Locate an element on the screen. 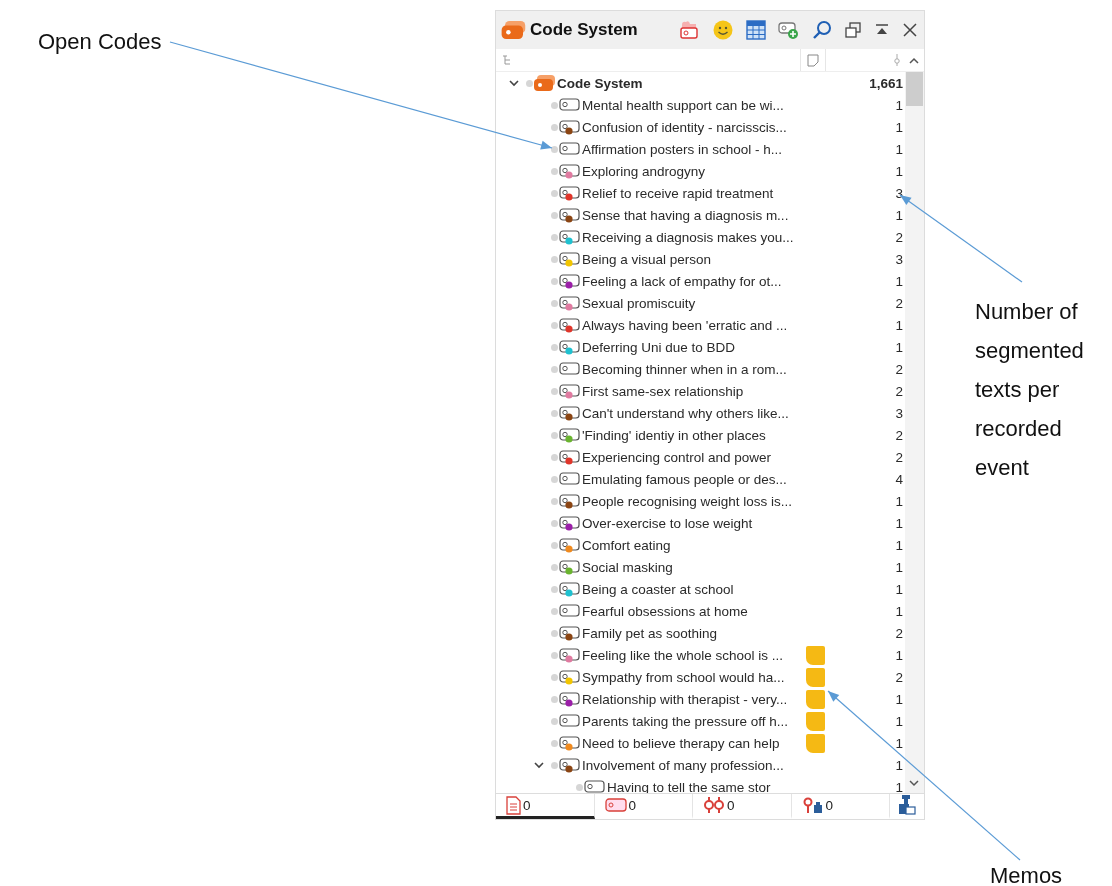  tree-label: Relief to receive rapid treatment is located at coordinates (677, 193).